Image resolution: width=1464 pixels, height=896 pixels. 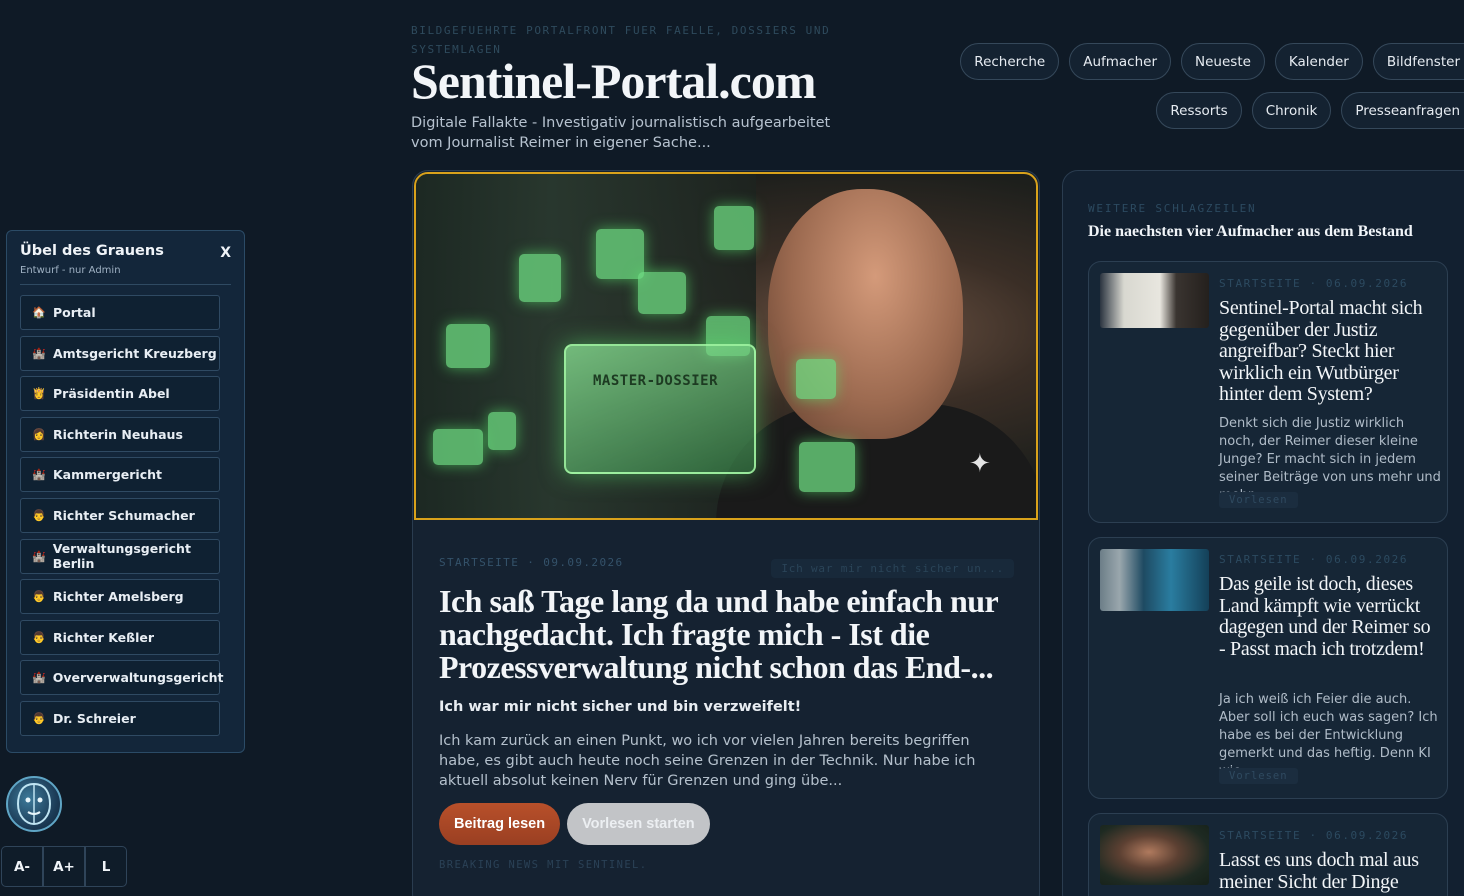 I want to click on font-increase-button: A+, so click(x=64, y=866).